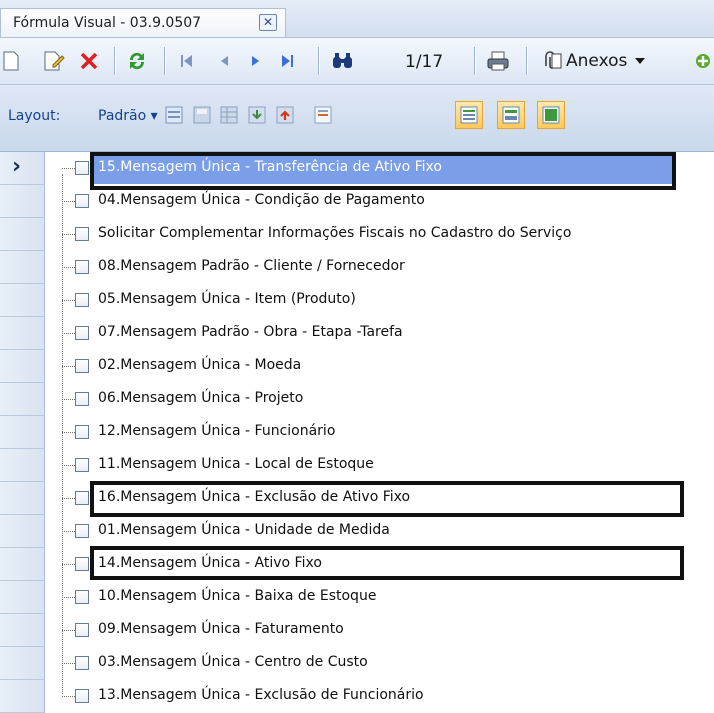 The height and width of the screenshot is (713, 714). Describe the element at coordinates (357, 61) in the screenshot. I see `record-toolbar: 1/17 Anexos` at that location.